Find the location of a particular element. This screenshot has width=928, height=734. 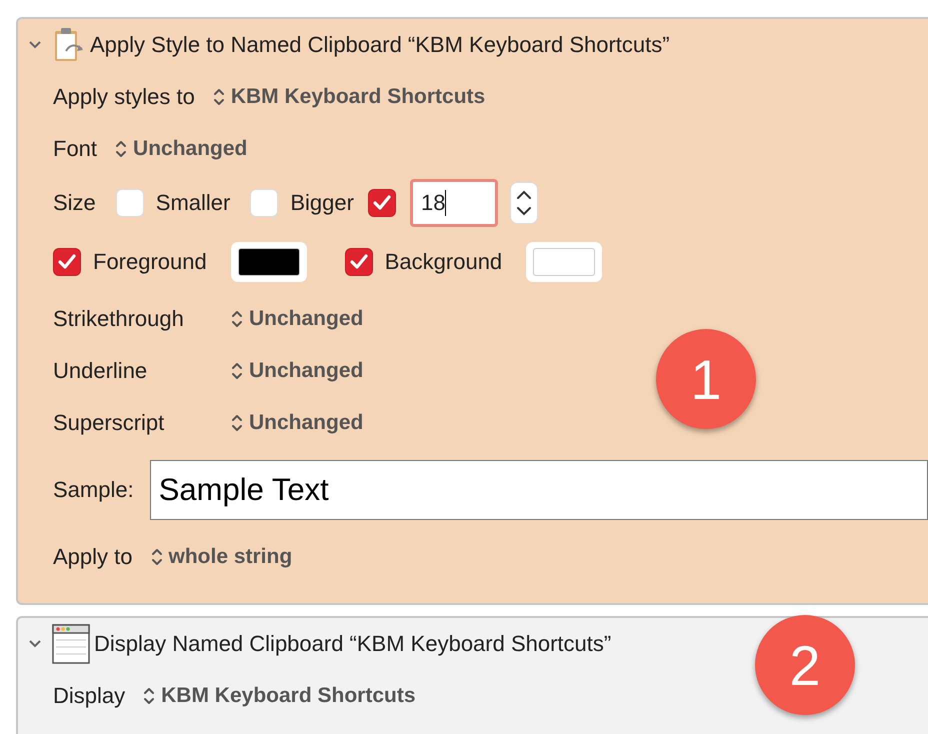

number-badge: 2 is located at coordinates (805, 665).